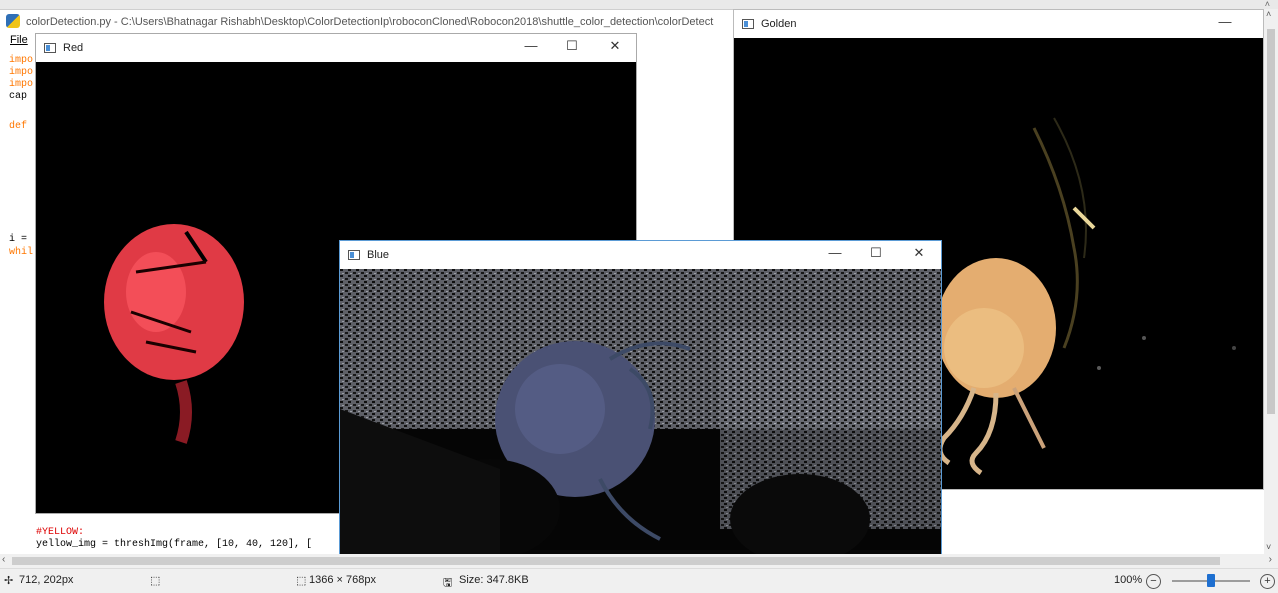 This screenshot has width=1278, height=593. I want to click on cursor-position: 712, 202px, so click(46, 580).